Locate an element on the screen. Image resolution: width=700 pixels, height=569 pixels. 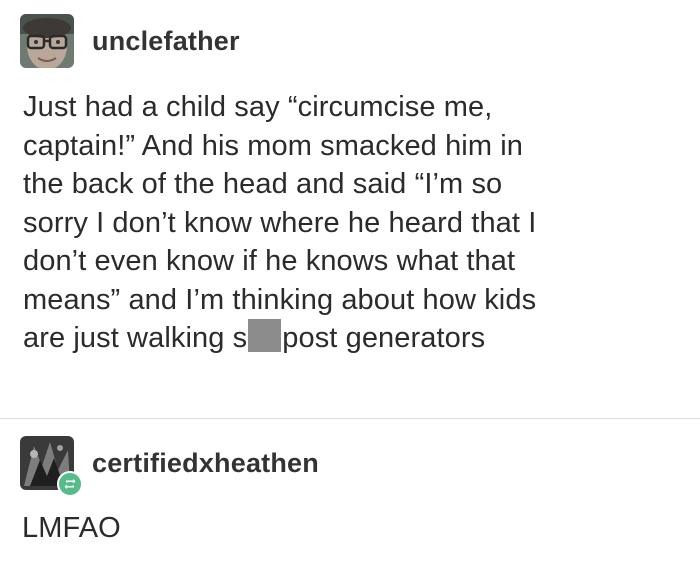
censor-box is located at coordinates (265, 335).